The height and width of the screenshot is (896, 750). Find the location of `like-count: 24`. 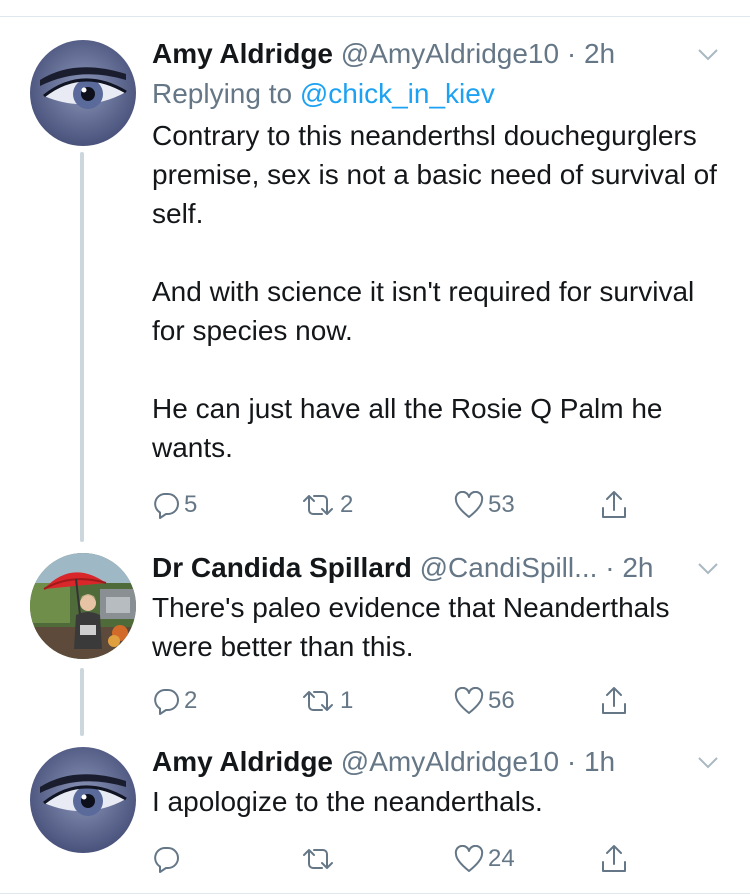

like-count: 24 is located at coordinates (501, 858).